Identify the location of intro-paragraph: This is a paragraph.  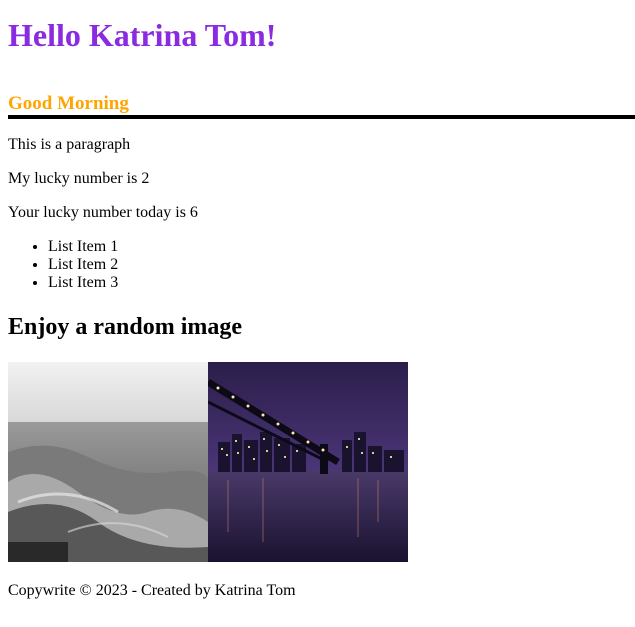
(69, 144).